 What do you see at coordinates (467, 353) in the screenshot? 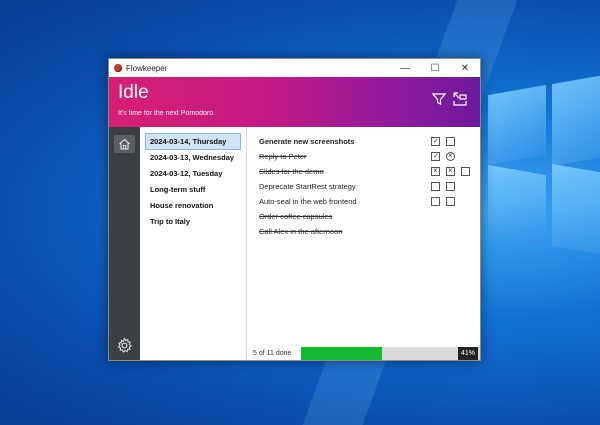
I see `progress-label: 41%` at bounding box center [467, 353].